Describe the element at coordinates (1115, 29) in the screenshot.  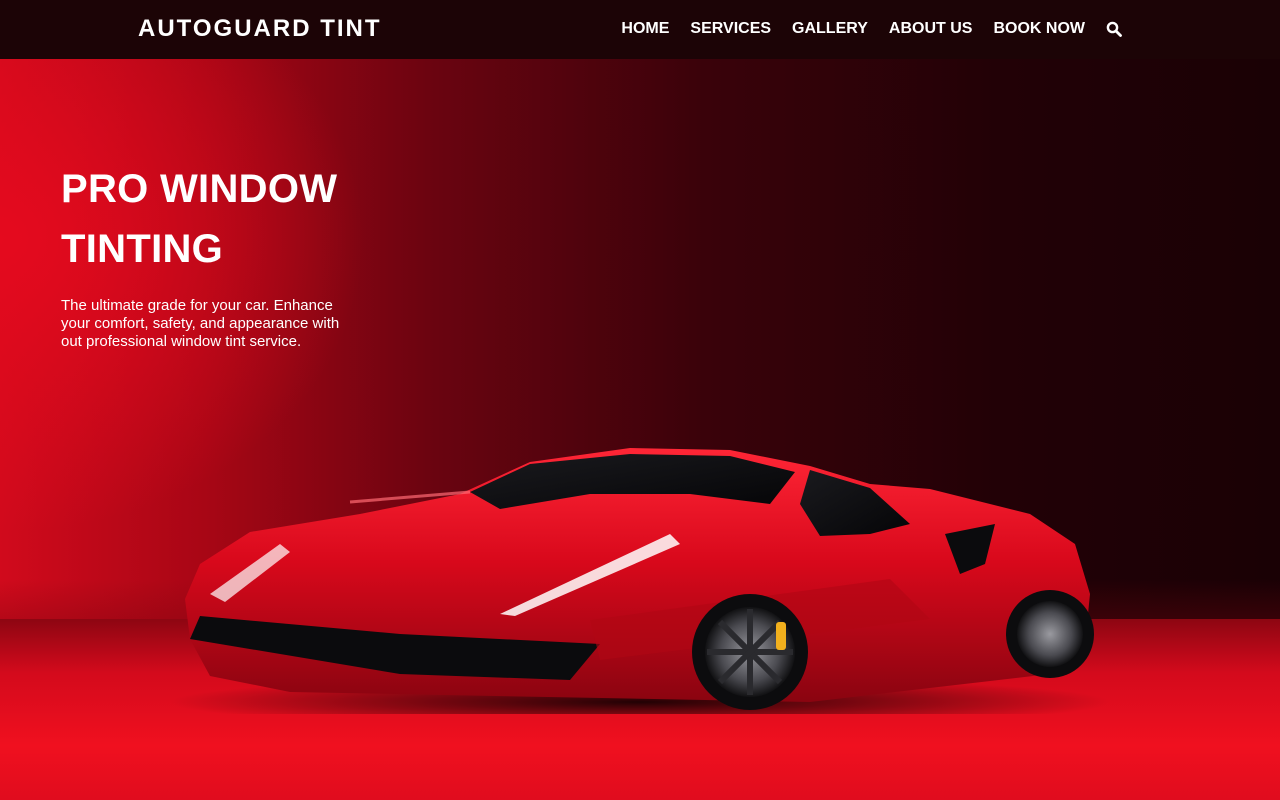
I see `search-icon` at that location.